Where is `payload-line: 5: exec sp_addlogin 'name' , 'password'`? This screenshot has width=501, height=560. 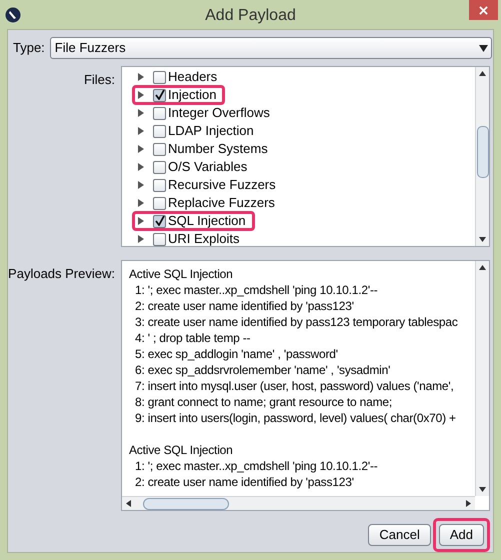 payload-line: 5: exec sp_addlogin 'name' , 'password' is located at coordinates (236, 354).